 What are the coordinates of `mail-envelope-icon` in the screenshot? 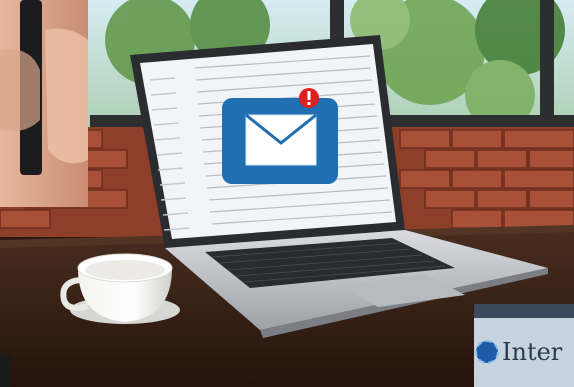 It's located at (280, 141).